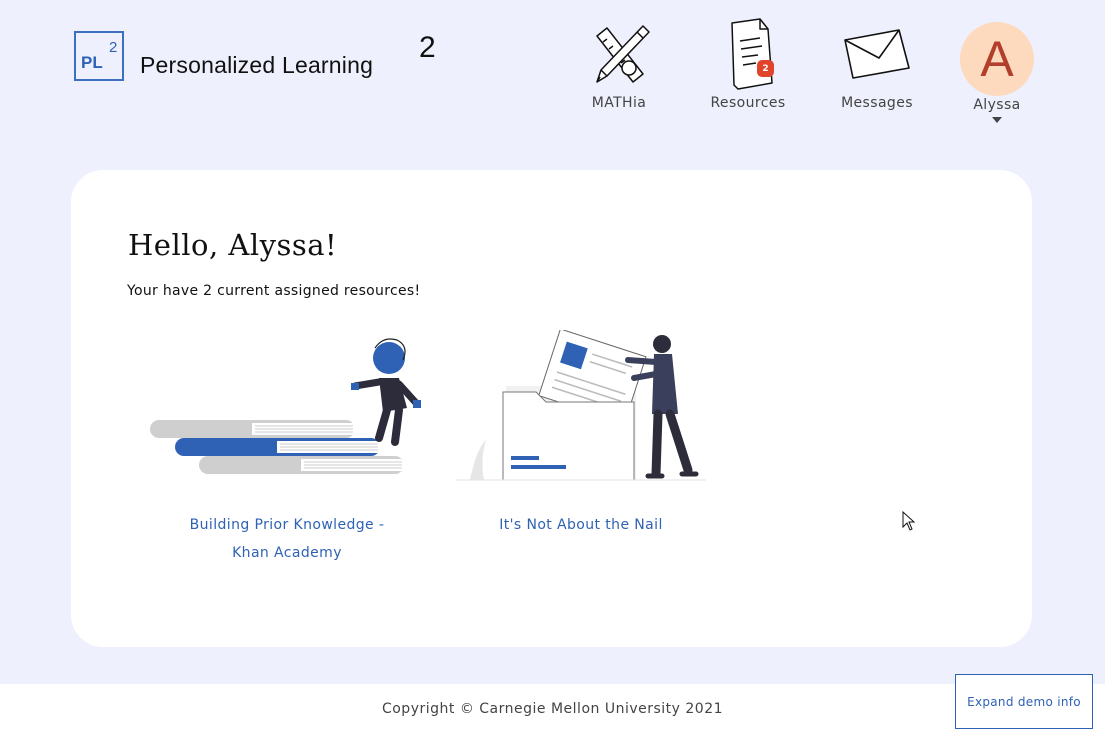 The image size is (1105, 734). Describe the element at coordinates (285, 406) in the screenshot. I see `climbing-books-illustration` at that location.